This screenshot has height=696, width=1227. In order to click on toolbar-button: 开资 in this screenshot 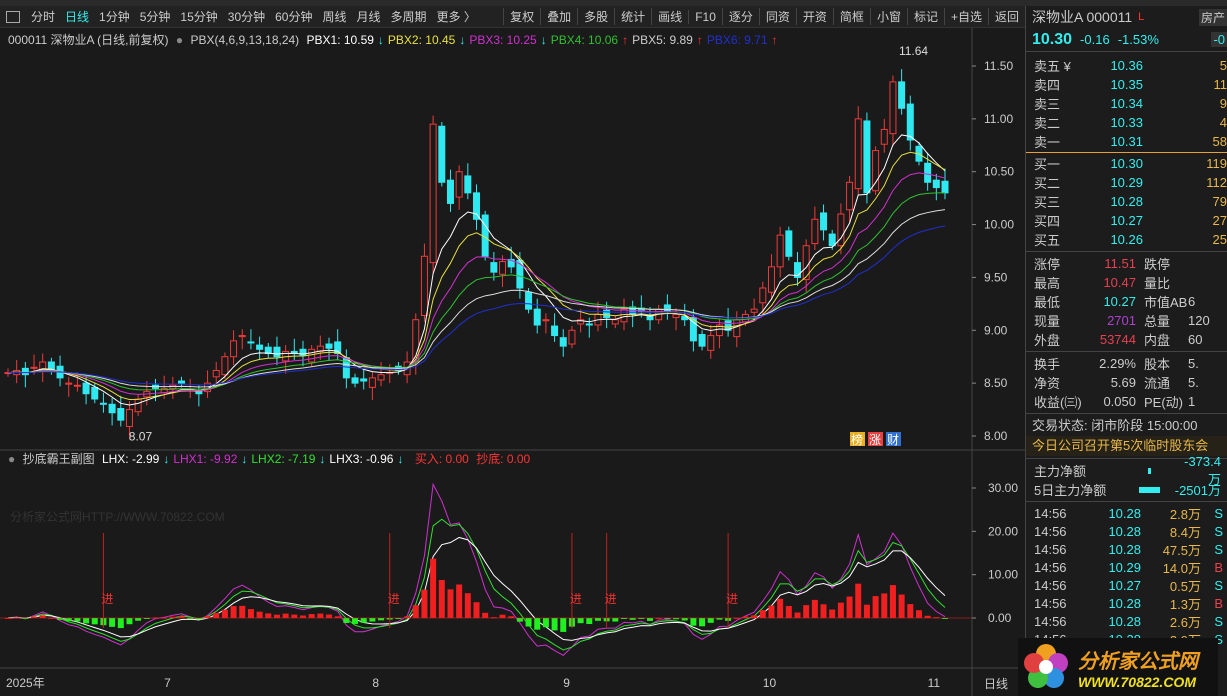, I will do `click(814, 16)`.